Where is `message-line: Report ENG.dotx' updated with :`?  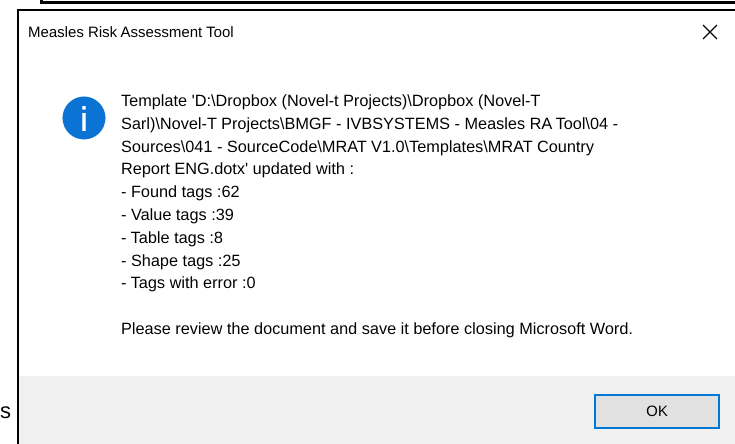 message-line: Report ENG.dotx' updated with : is located at coordinates (238, 169).